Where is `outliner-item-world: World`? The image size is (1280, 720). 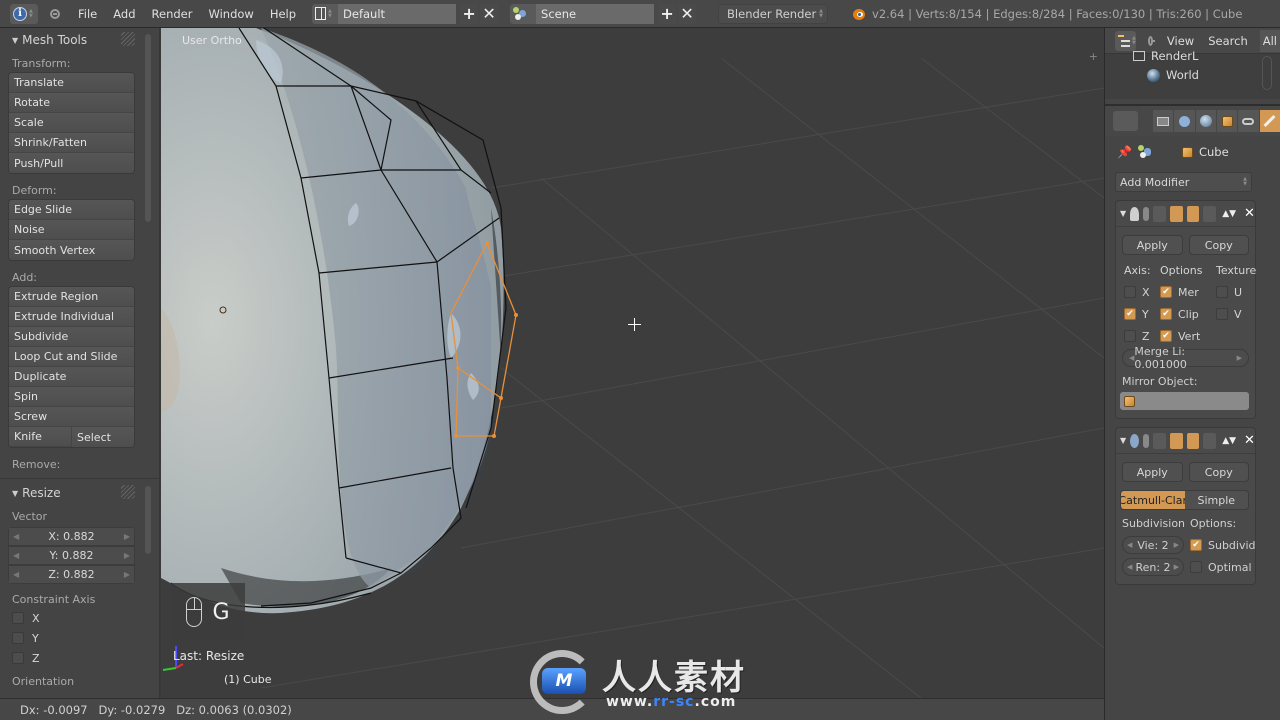 outliner-item-world: World is located at coordinates (1173, 75).